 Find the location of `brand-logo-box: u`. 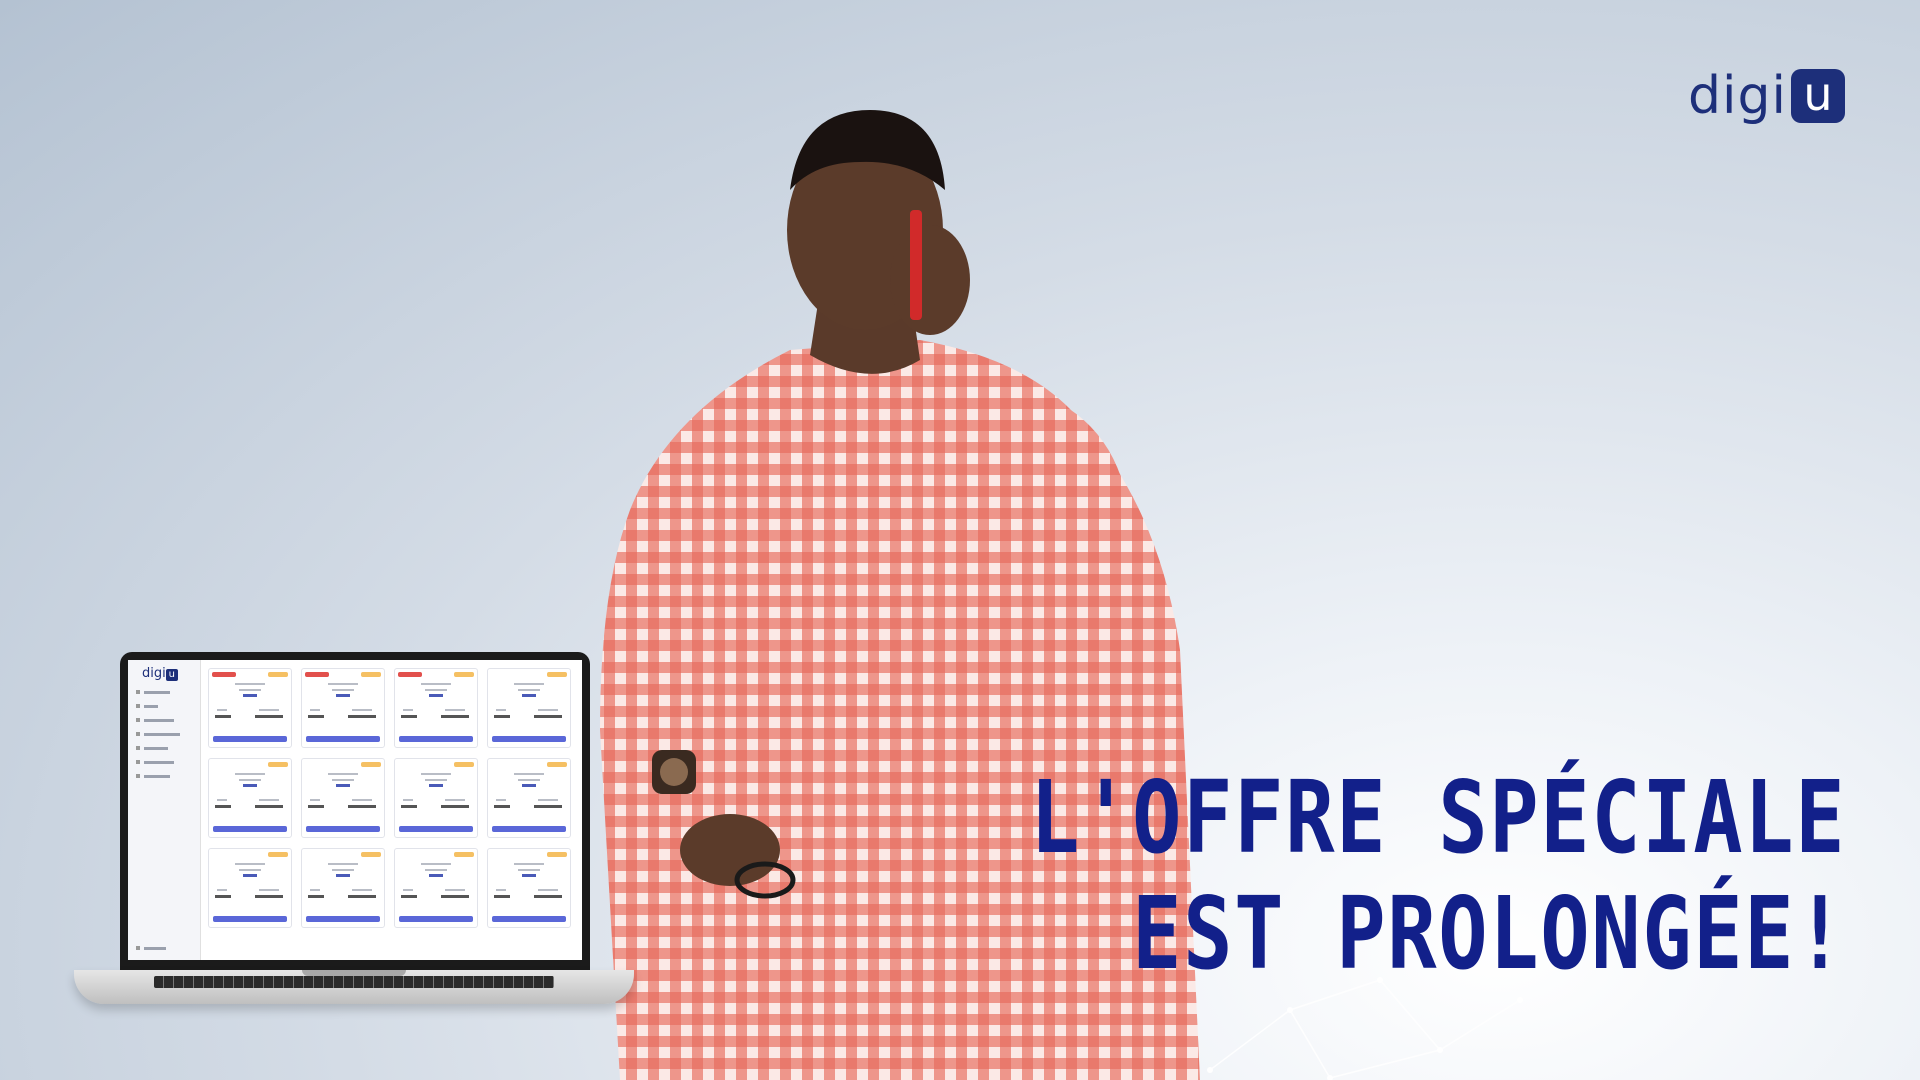

brand-logo-box: u is located at coordinates (1817, 96).